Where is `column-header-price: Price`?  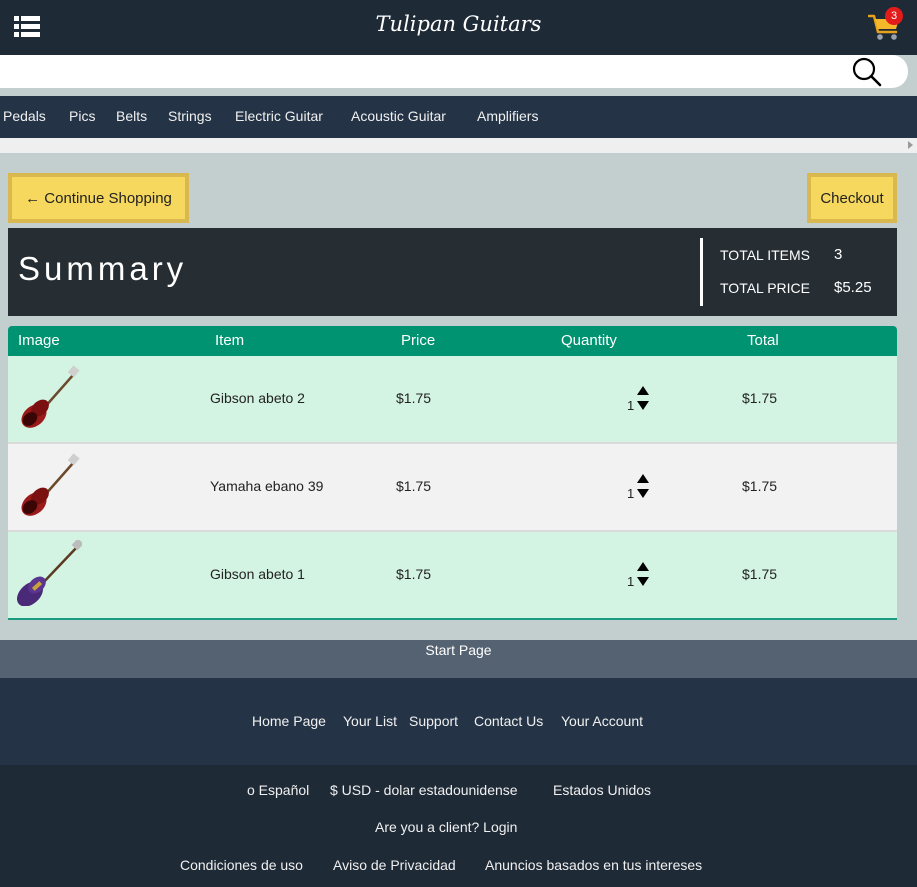
column-header-price: Price is located at coordinates (418, 340).